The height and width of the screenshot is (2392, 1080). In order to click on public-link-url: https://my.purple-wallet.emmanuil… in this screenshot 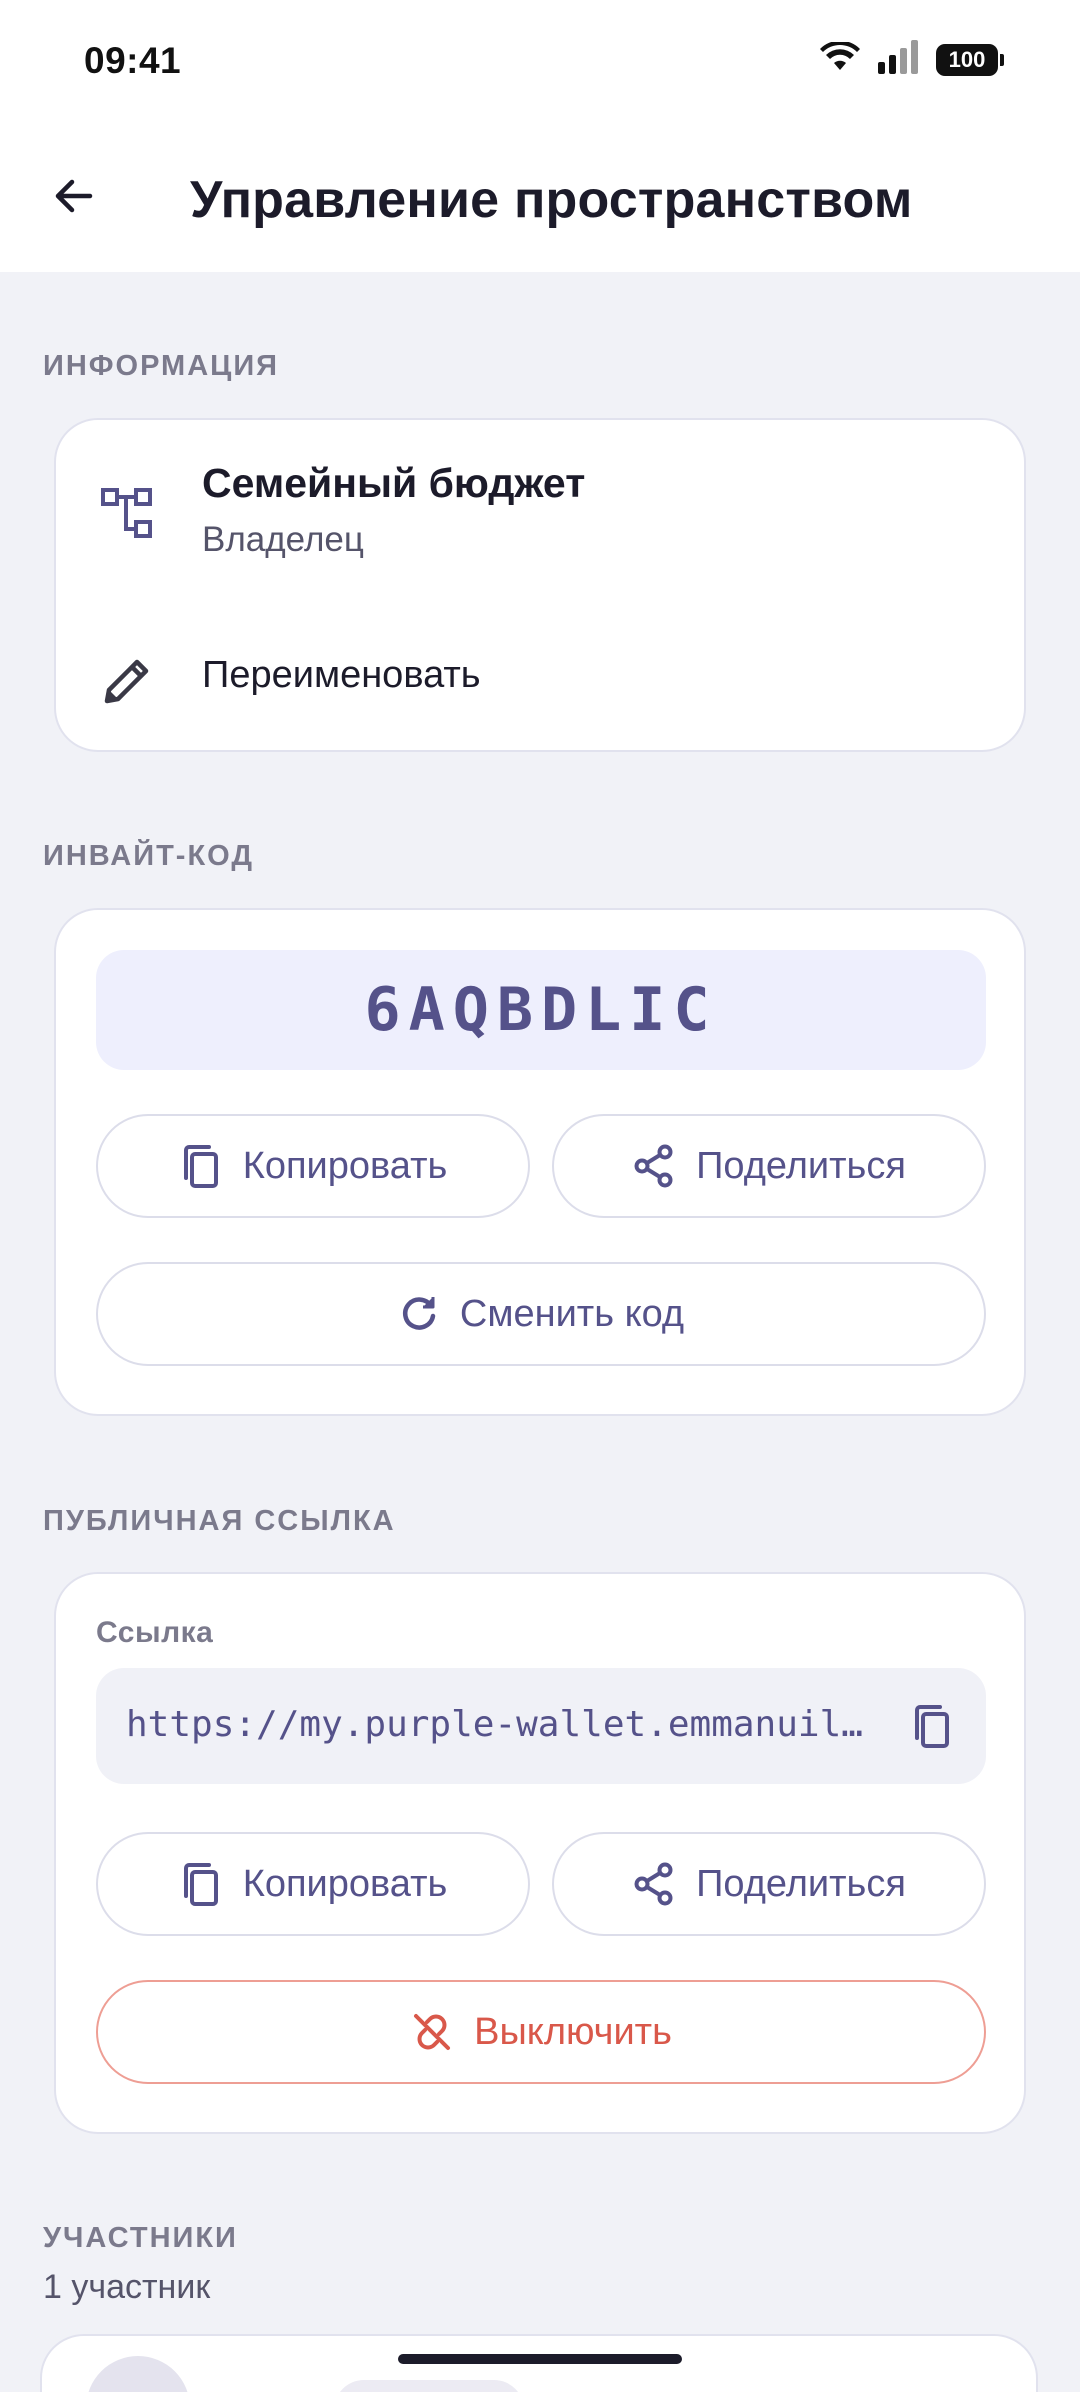, I will do `click(494, 1724)`.